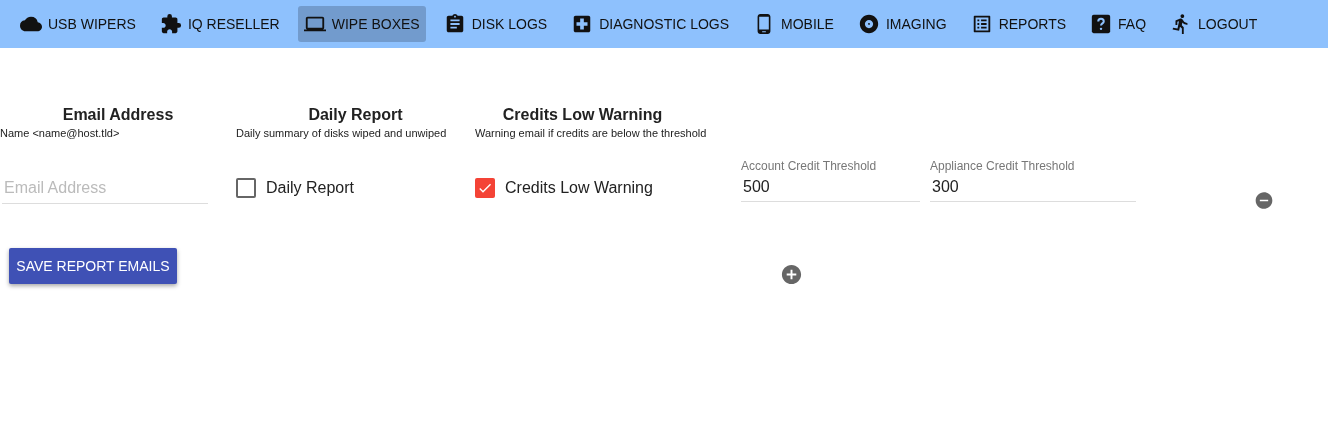 The width and height of the screenshot is (1328, 441). Describe the element at coordinates (60, 133) in the screenshot. I see `column-subtitle: Name <name@host.tld>` at that location.